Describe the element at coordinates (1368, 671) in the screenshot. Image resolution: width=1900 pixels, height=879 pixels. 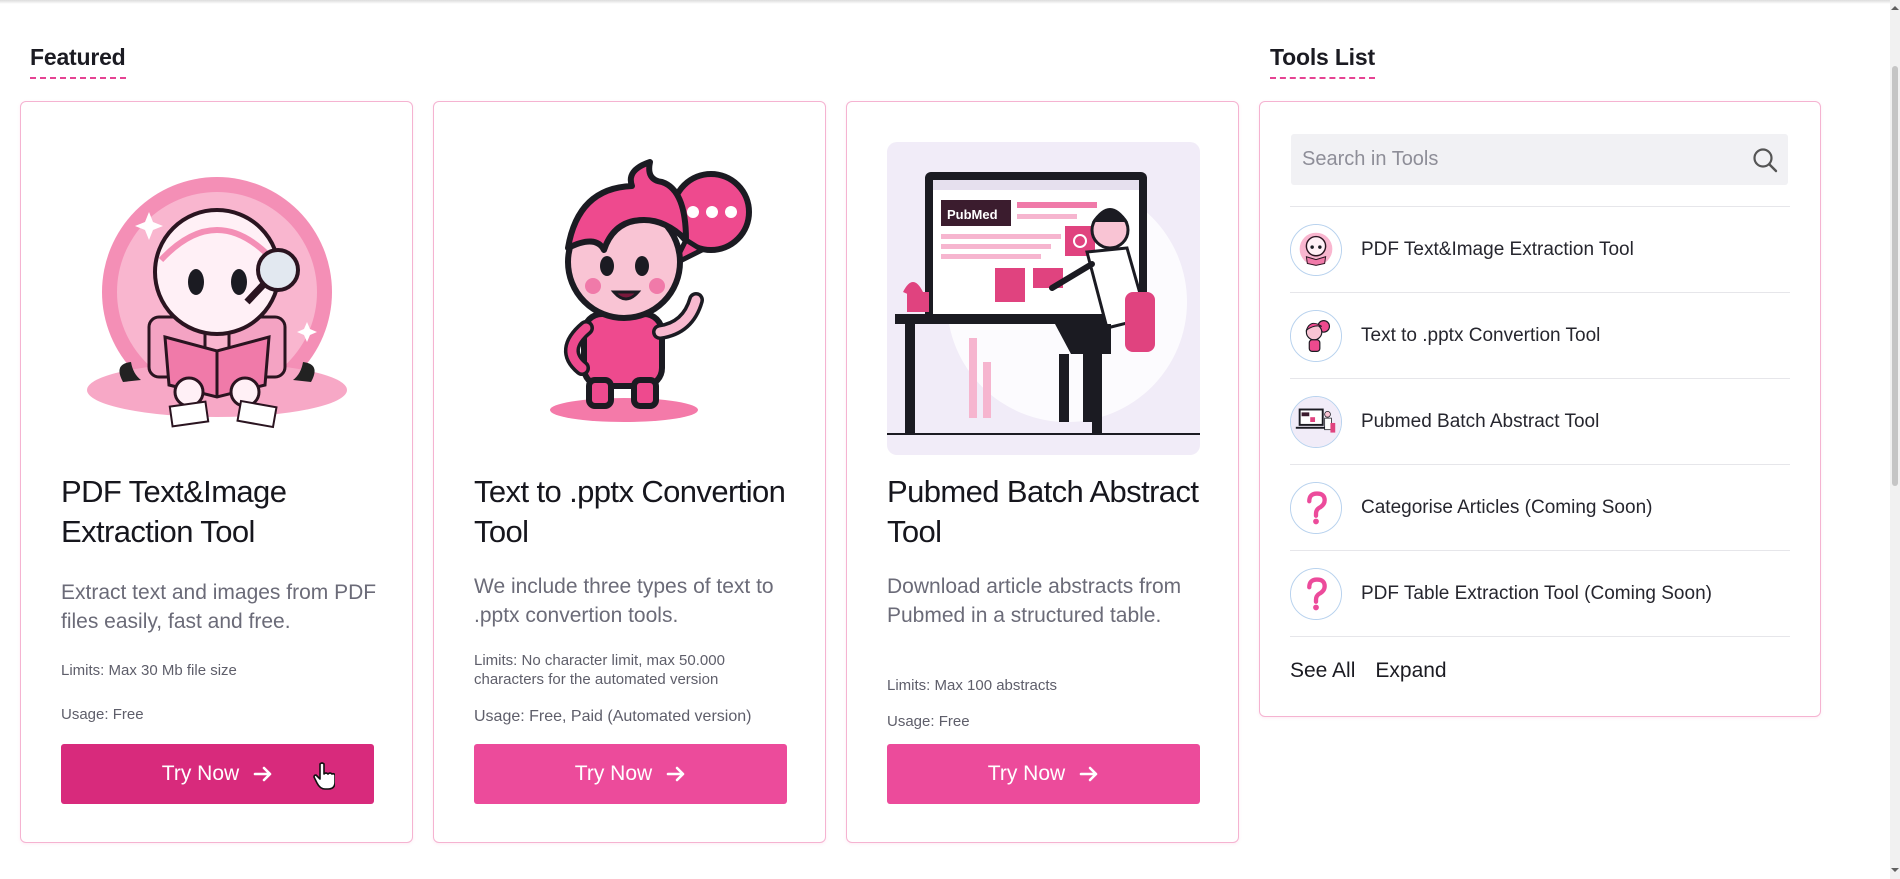
I see `tools-list-actions: See All Expand` at that location.